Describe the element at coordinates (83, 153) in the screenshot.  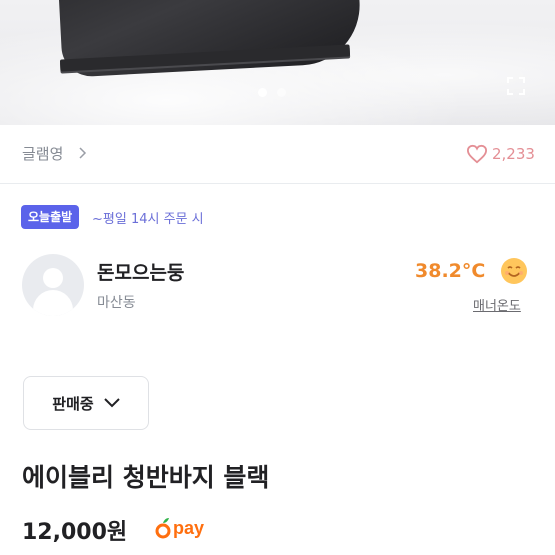
I see `chevron-right-icon` at that location.